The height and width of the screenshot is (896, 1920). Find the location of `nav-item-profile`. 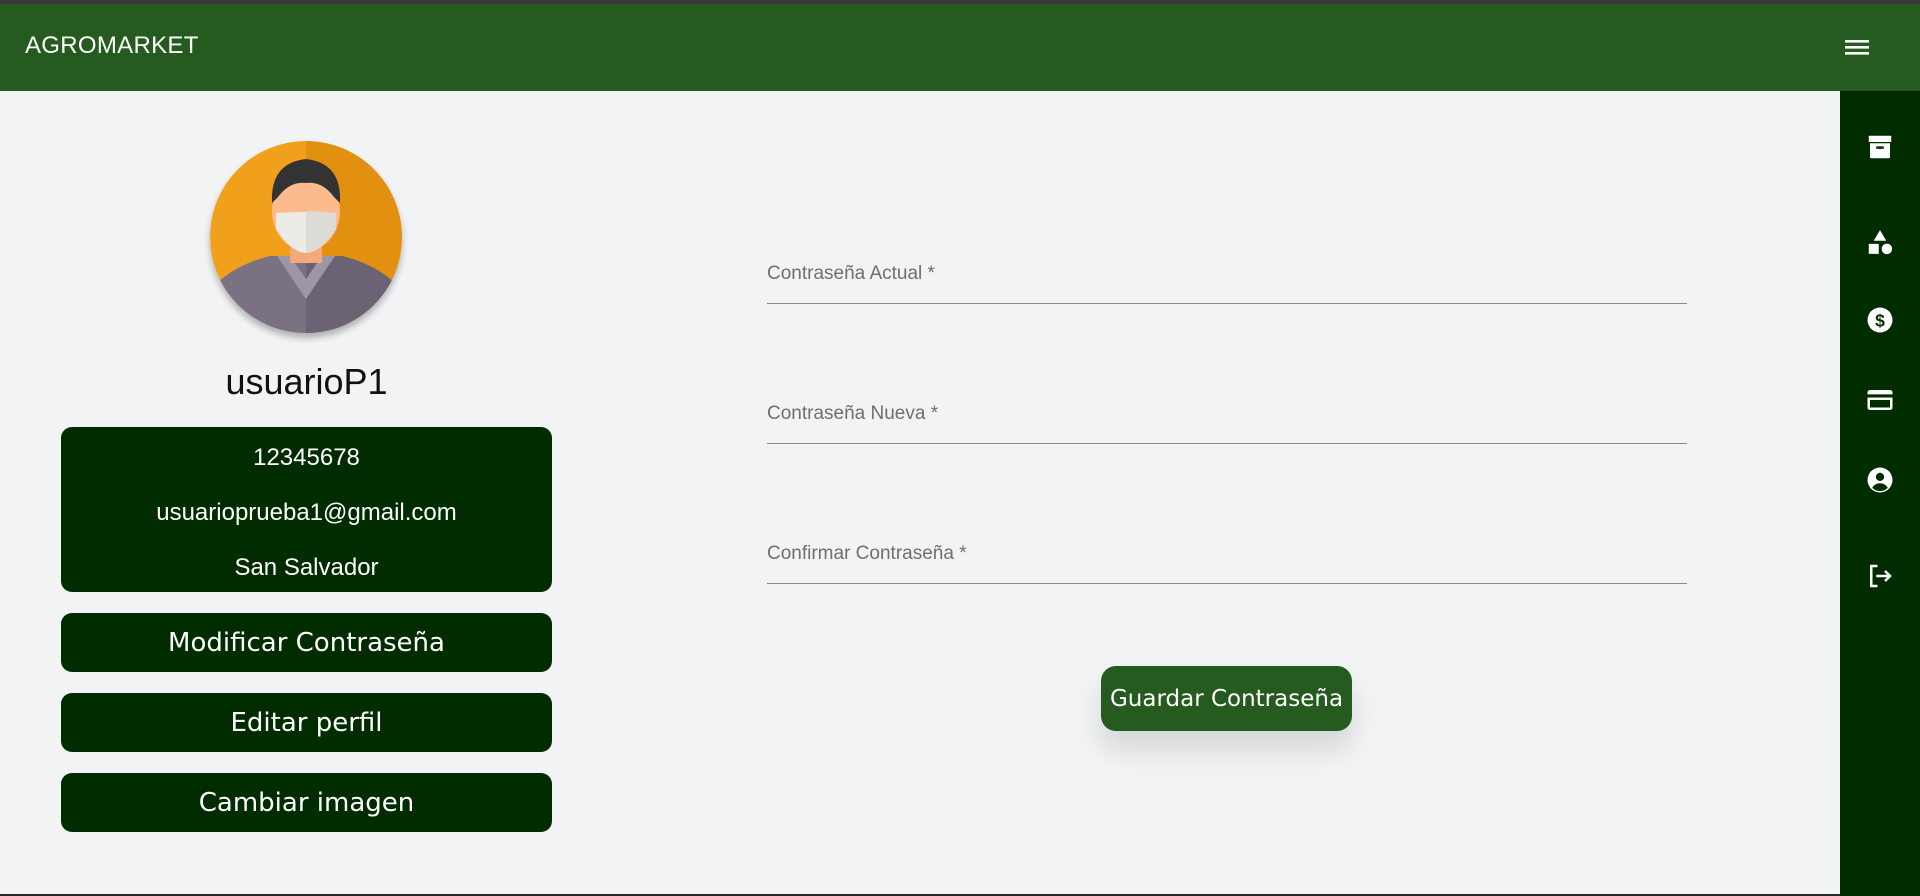

nav-item-profile is located at coordinates (1880, 480).